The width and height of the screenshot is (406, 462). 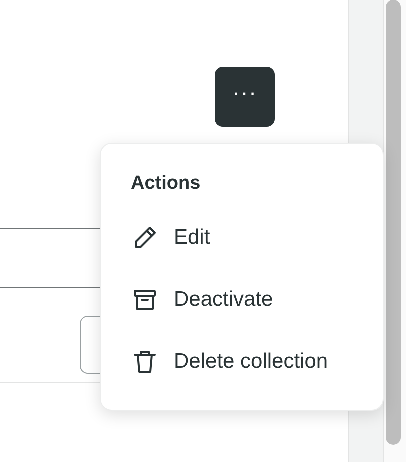 I want to click on menu-item: Delete collection, so click(x=229, y=362).